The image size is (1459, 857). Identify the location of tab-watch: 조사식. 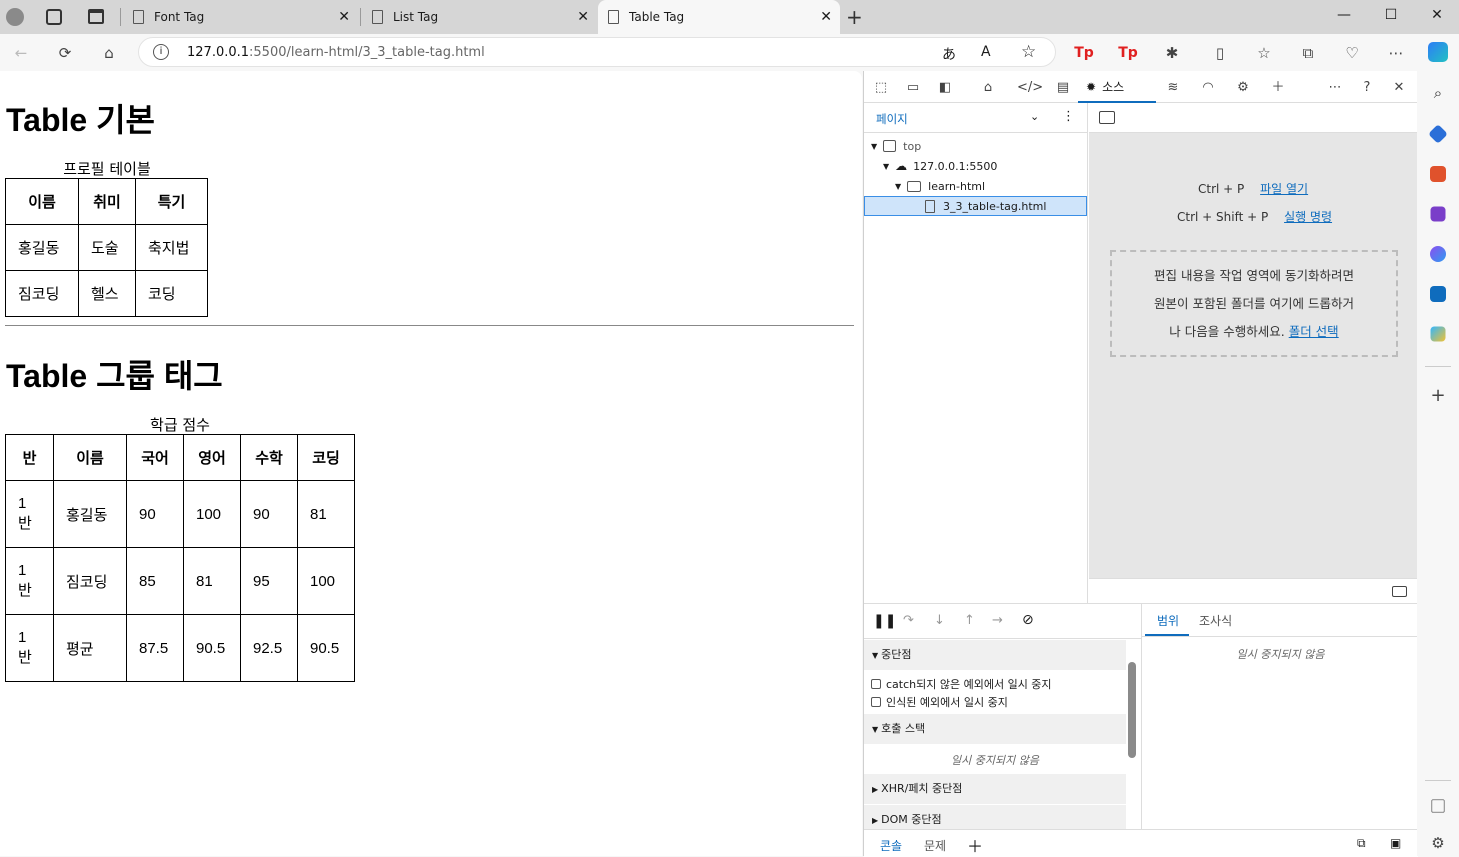
(1215, 620).